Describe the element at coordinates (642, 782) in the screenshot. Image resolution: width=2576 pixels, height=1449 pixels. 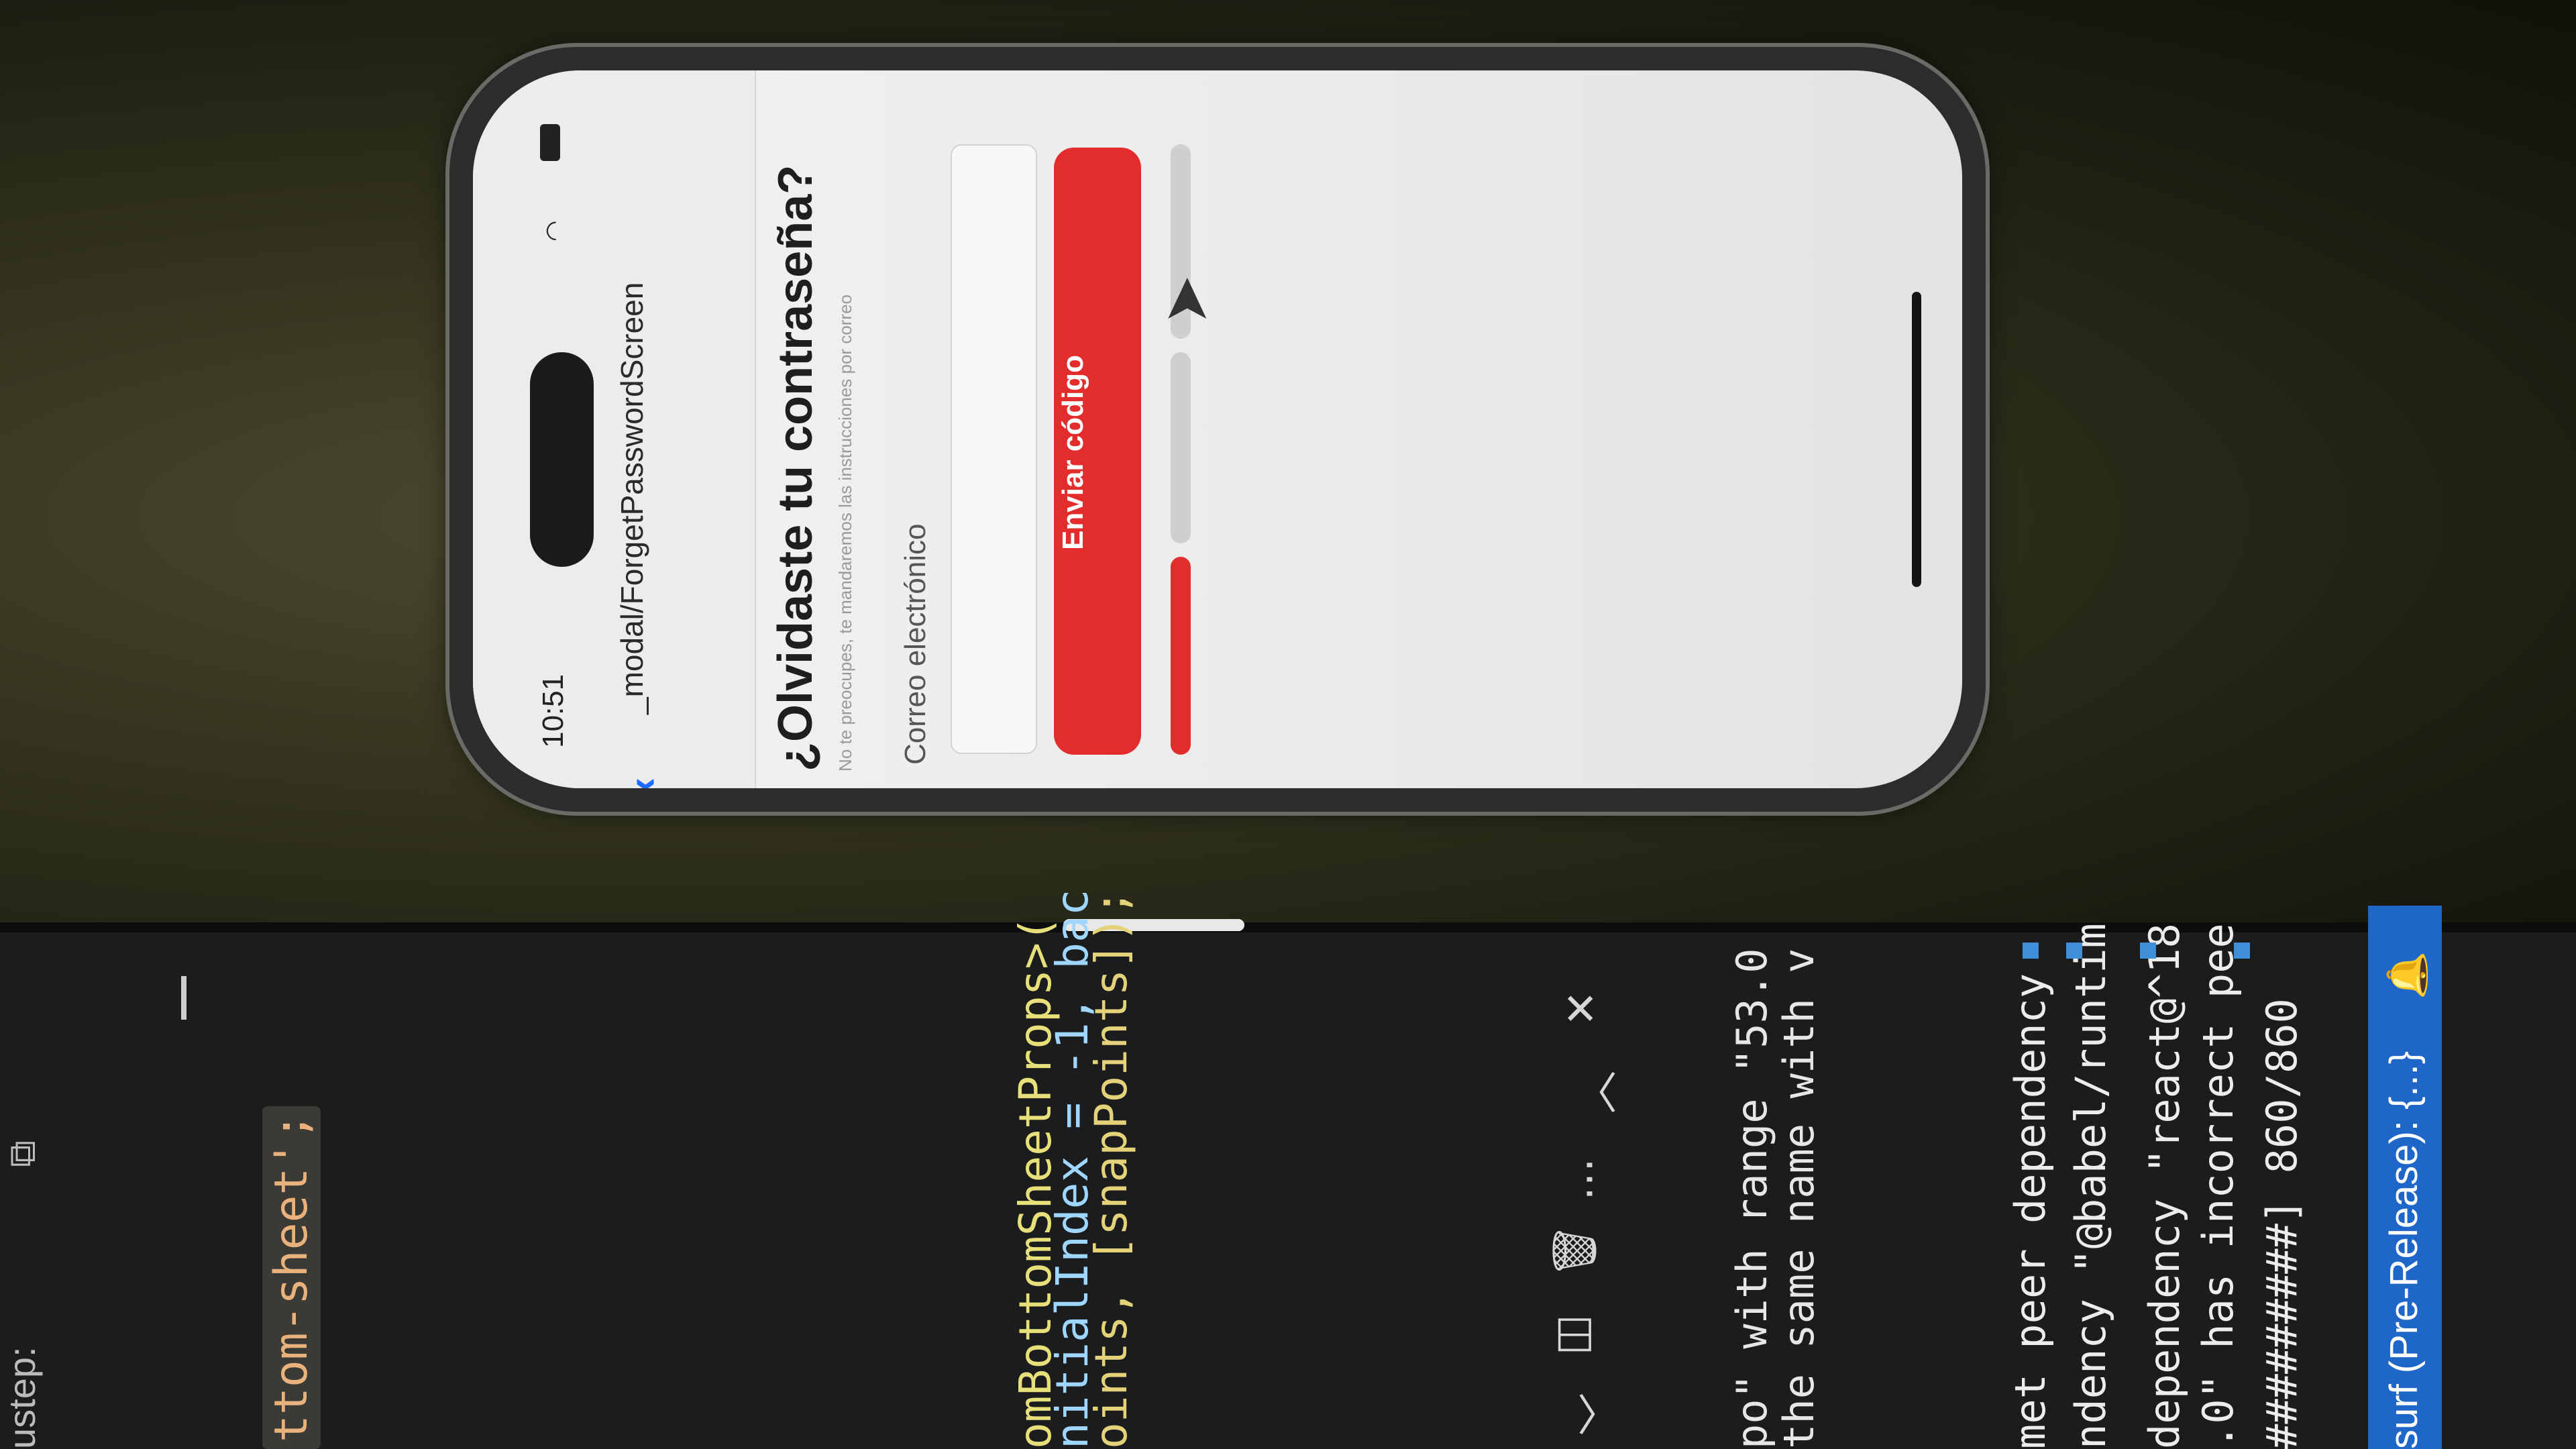
I see `back-chevron-icon: ‹` at that location.